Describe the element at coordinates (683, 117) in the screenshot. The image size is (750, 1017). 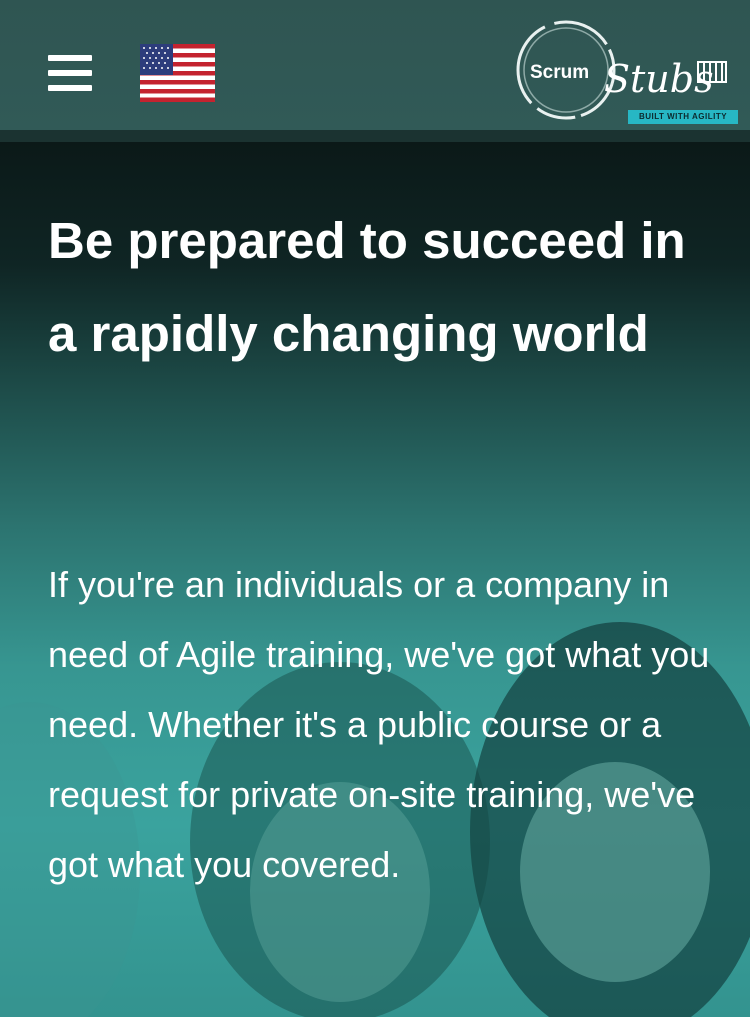
I see `logo-tagline: BUILT WITH AGILITY` at that location.